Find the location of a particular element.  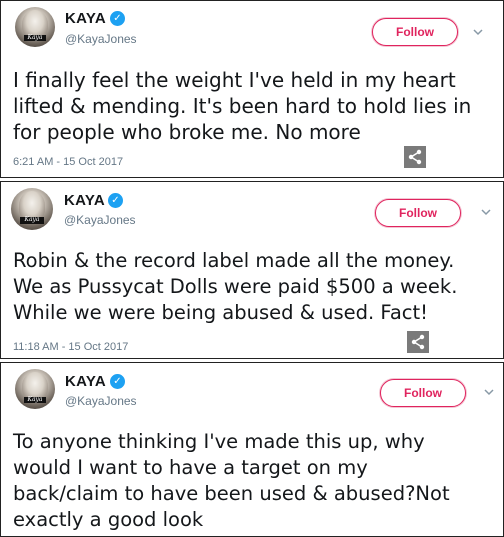

tweet-timestamp: 6:21 AM - 15 Oct 2017 is located at coordinates (68, 162).